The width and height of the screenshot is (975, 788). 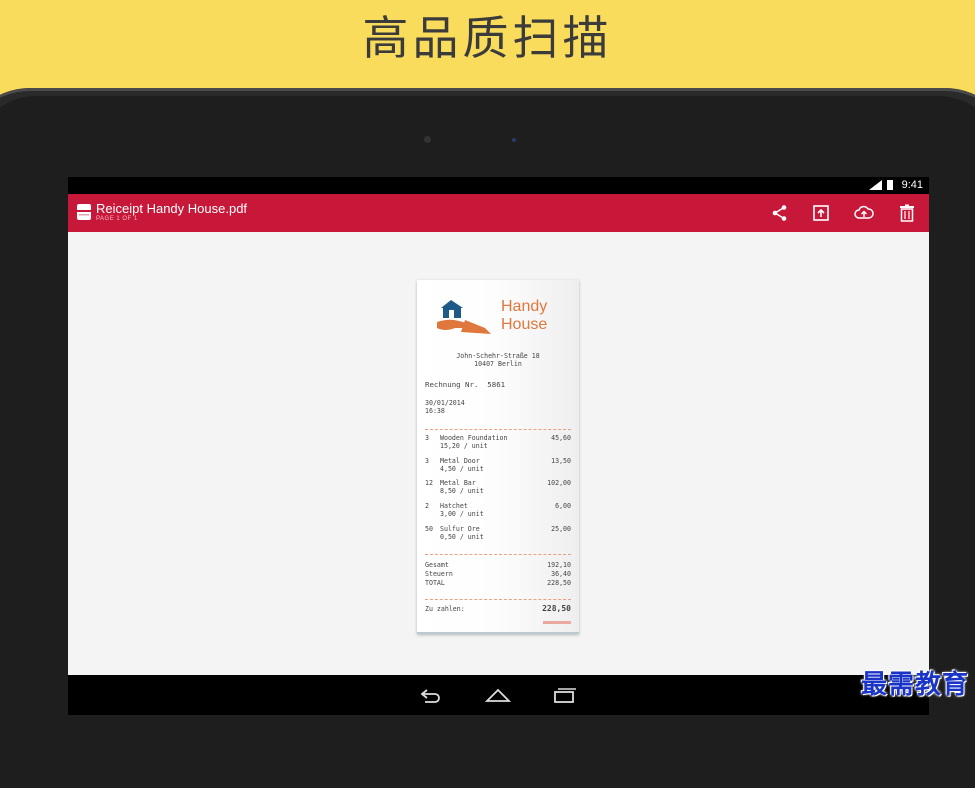 I want to click on document-title: Reiceipt Handy House.pdf, so click(x=172, y=208).